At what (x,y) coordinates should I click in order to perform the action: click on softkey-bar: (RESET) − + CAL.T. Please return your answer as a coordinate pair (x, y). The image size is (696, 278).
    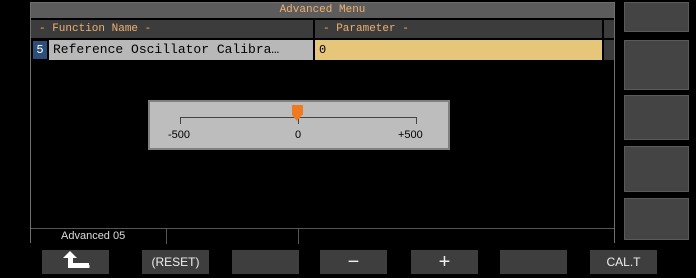
    Looking at the image, I should click on (348, 262).